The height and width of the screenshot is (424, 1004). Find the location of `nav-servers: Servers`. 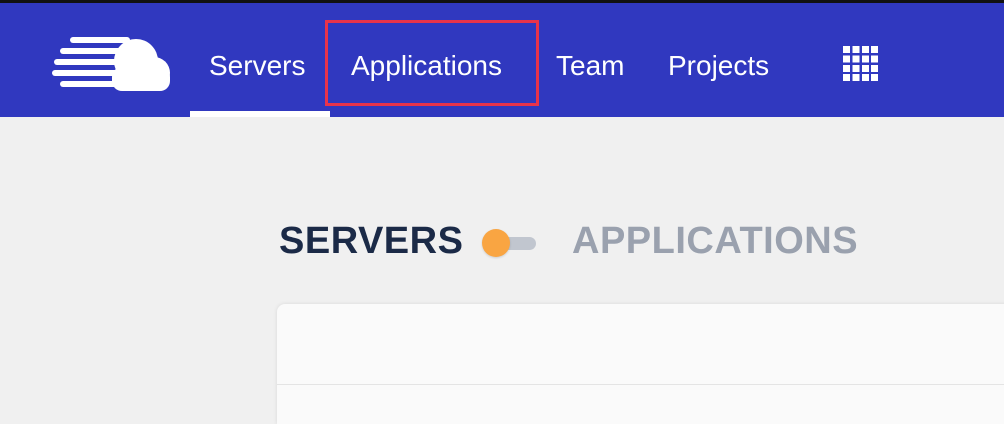

nav-servers: Servers is located at coordinates (257, 66).